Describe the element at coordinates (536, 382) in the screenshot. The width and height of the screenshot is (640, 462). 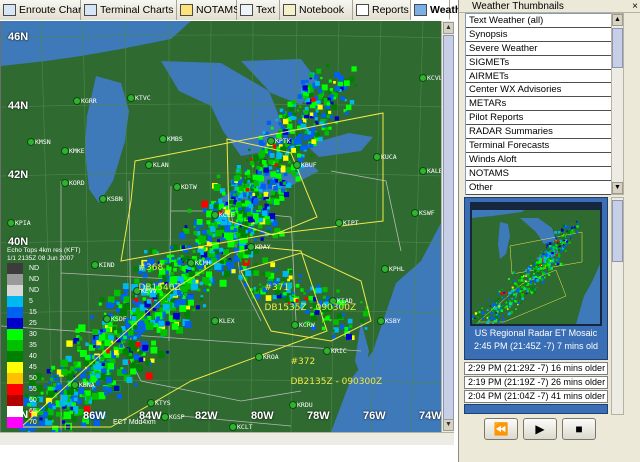
I see `older-thumbnail-item: 2:19 PM (21:19Z -7) 26 mins older` at that location.